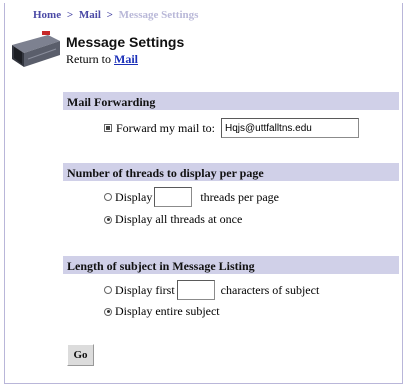 Image resolution: width=406 pixels, height=387 pixels. Describe the element at coordinates (239, 196) in the screenshot. I see `threads-display-suffix: threads per page` at that location.